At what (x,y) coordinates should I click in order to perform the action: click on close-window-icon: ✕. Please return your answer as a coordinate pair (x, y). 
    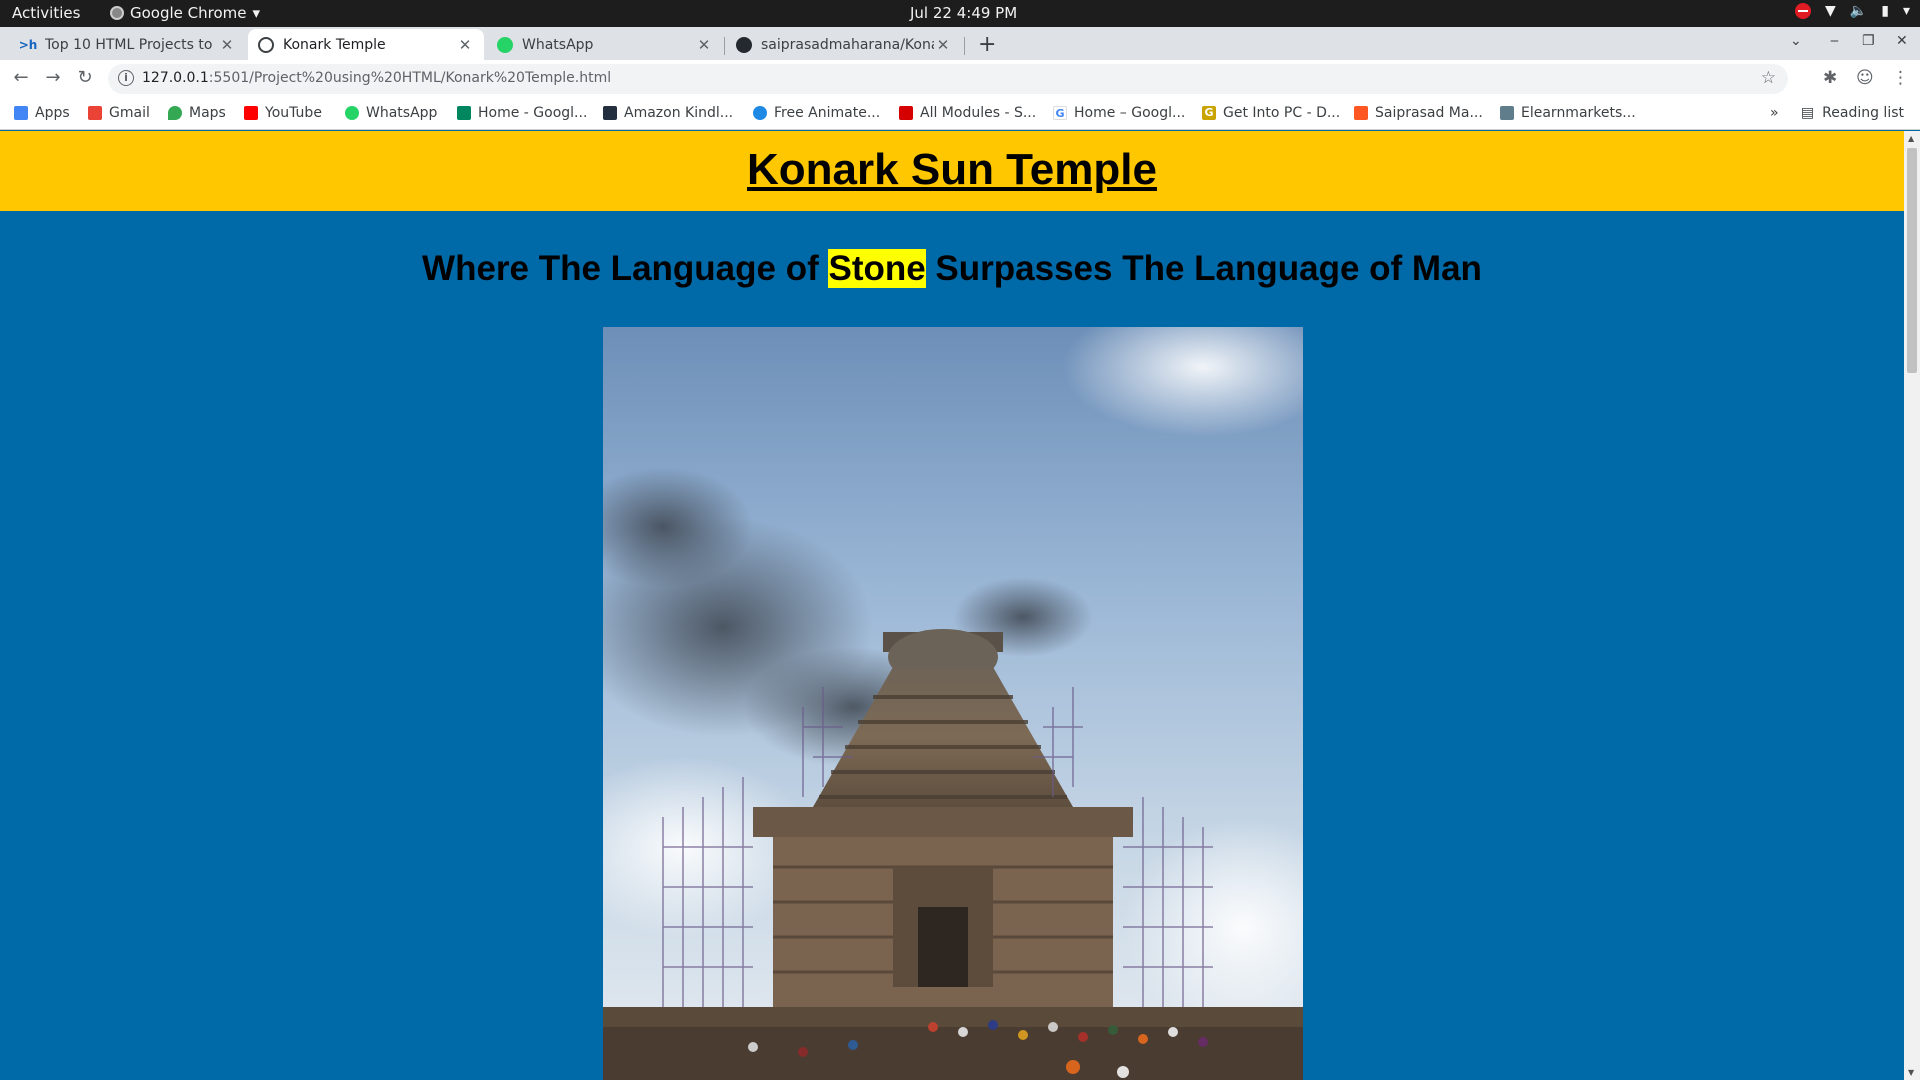
    Looking at the image, I should click on (1902, 41).